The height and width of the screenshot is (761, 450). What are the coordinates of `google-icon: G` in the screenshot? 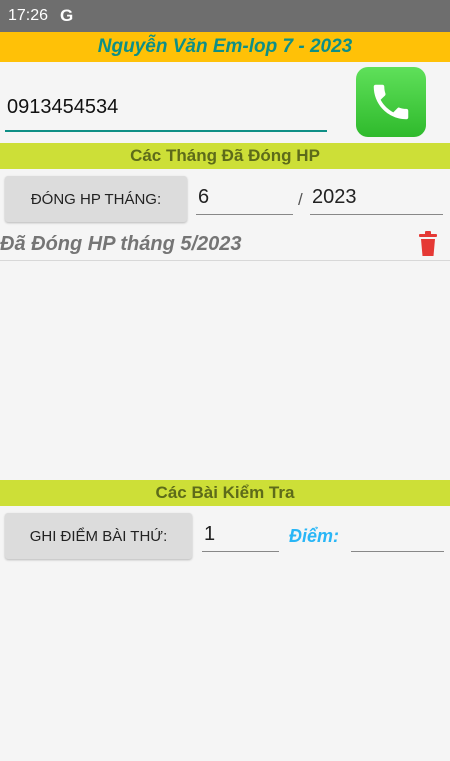 It's located at (67, 15).